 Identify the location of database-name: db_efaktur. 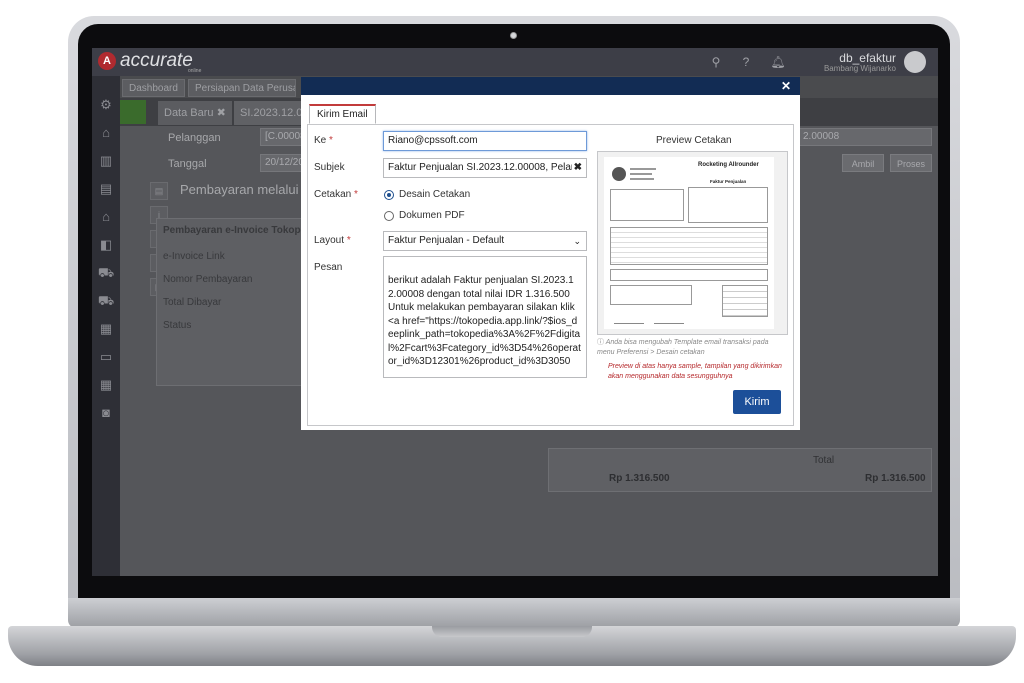
(867, 58).